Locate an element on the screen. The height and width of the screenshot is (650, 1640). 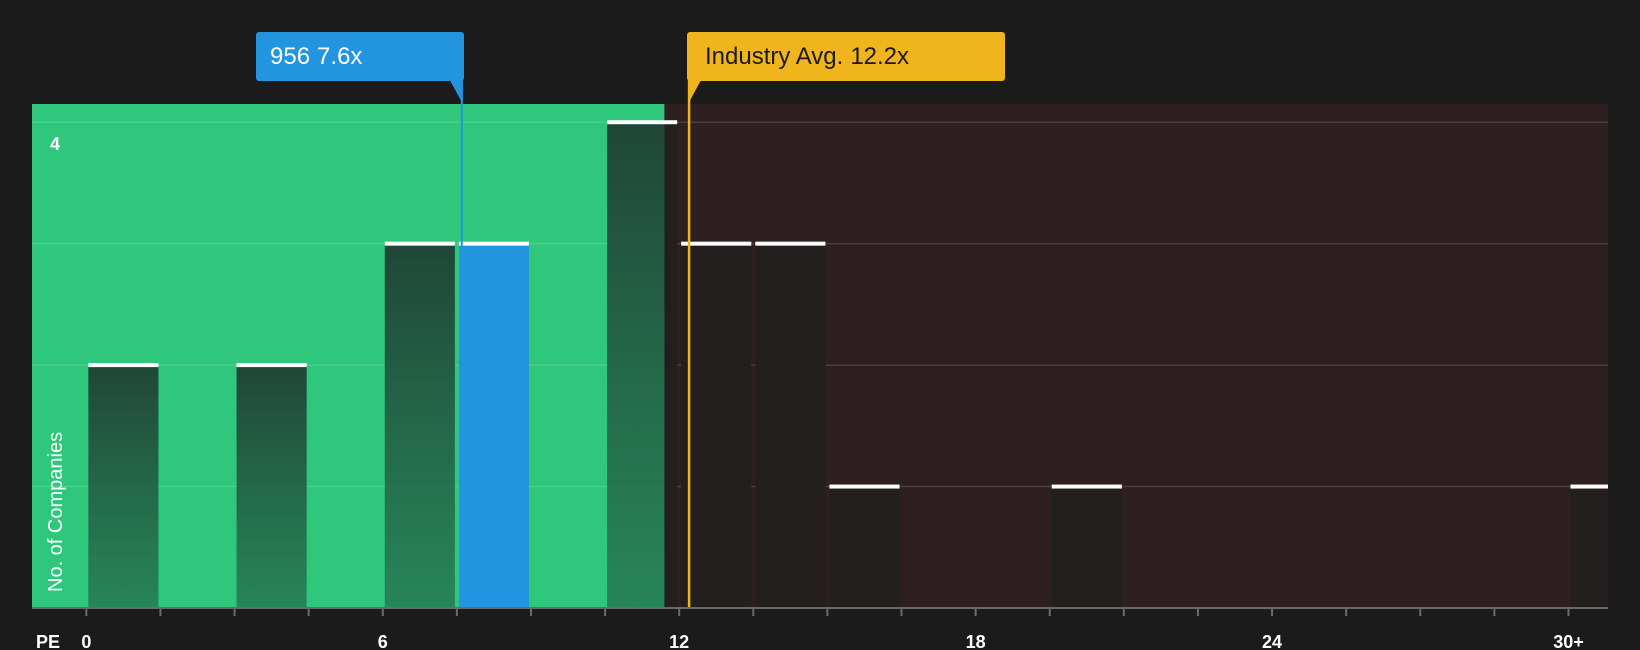
x-tick-label: 24 is located at coordinates (1272, 641).